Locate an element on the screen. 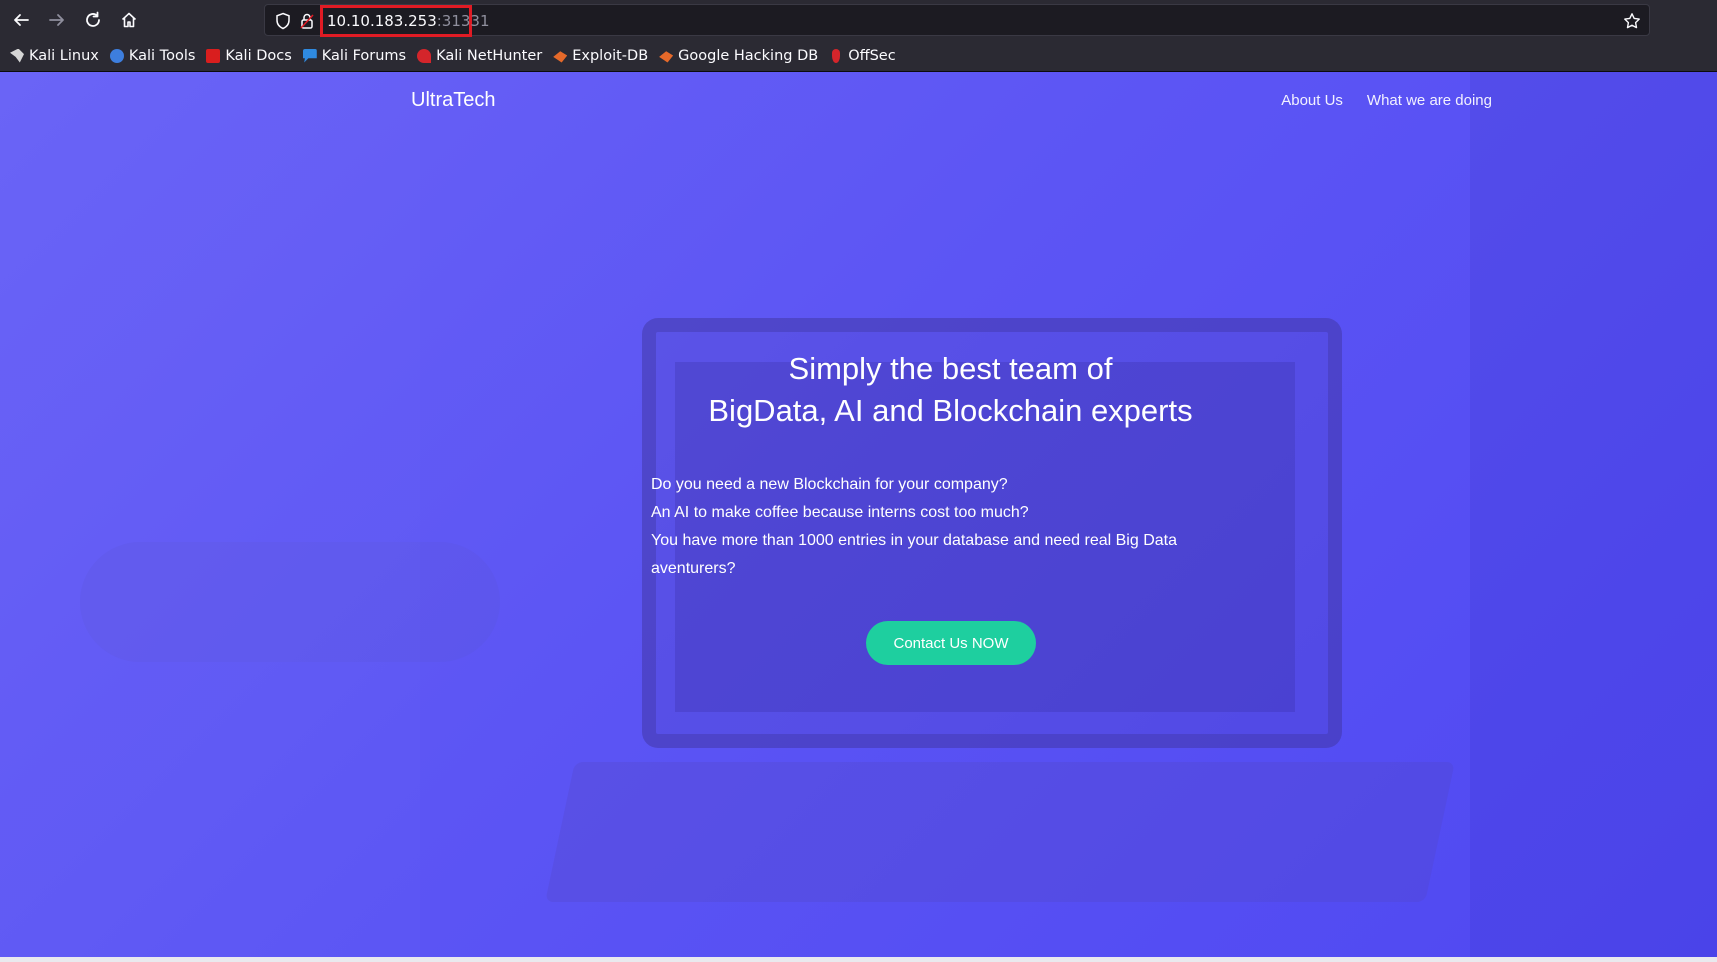 Image resolution: width=1717 pixels, height=962 pixels. ghdb-icon is located at coordinates (666, 57).